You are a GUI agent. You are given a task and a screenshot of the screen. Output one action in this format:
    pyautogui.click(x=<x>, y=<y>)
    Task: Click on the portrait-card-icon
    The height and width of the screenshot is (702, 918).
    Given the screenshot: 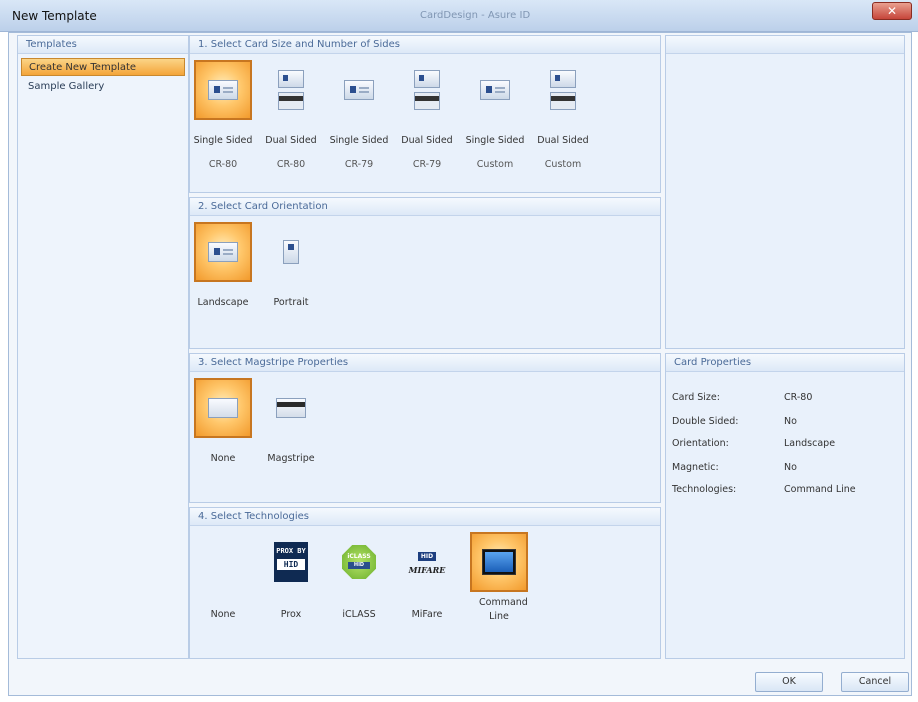 What is the action you would take?
    pyautogui.click(x=291, y=252)
    